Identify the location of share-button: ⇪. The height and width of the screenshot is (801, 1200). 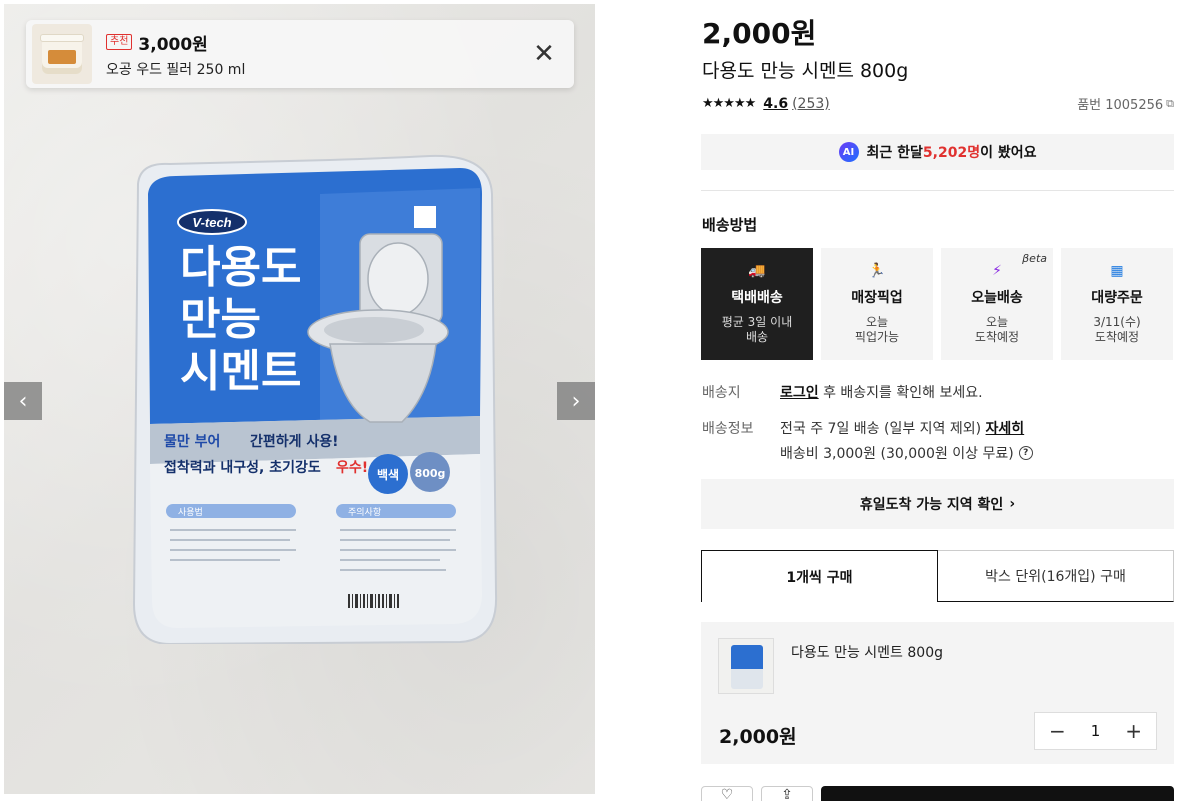
(787, 793).